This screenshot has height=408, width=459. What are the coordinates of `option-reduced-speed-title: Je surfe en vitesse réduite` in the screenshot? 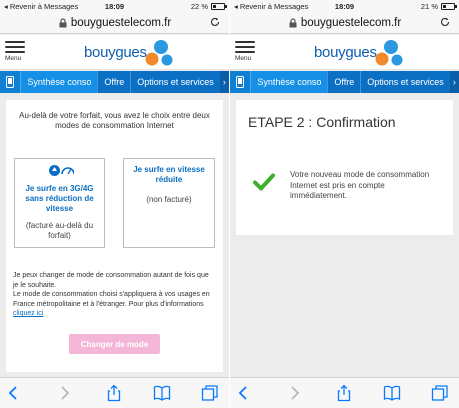 It's located at (169, 174).